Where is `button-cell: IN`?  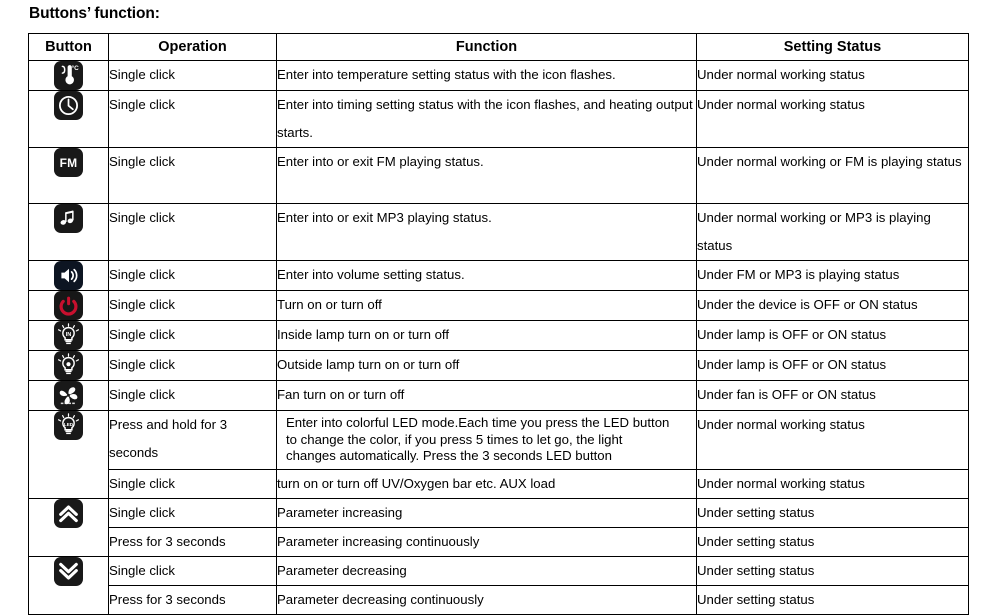
button-cell: IN is located at coordinates (68, 335).